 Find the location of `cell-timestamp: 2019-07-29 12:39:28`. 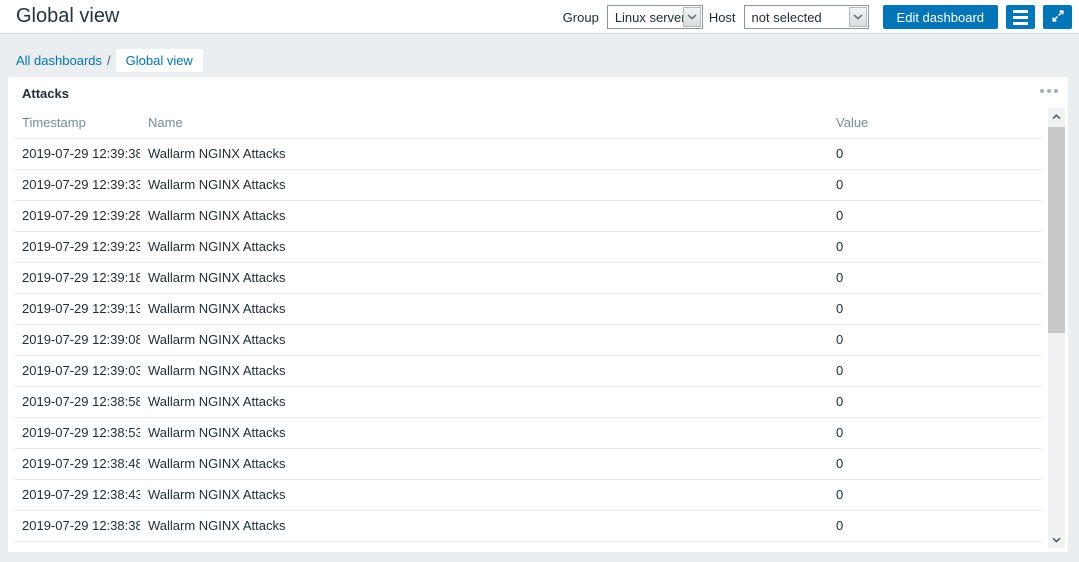

cell-timestamp: 2019-07-29 12:39:28 is located at coordinates (81, 215).